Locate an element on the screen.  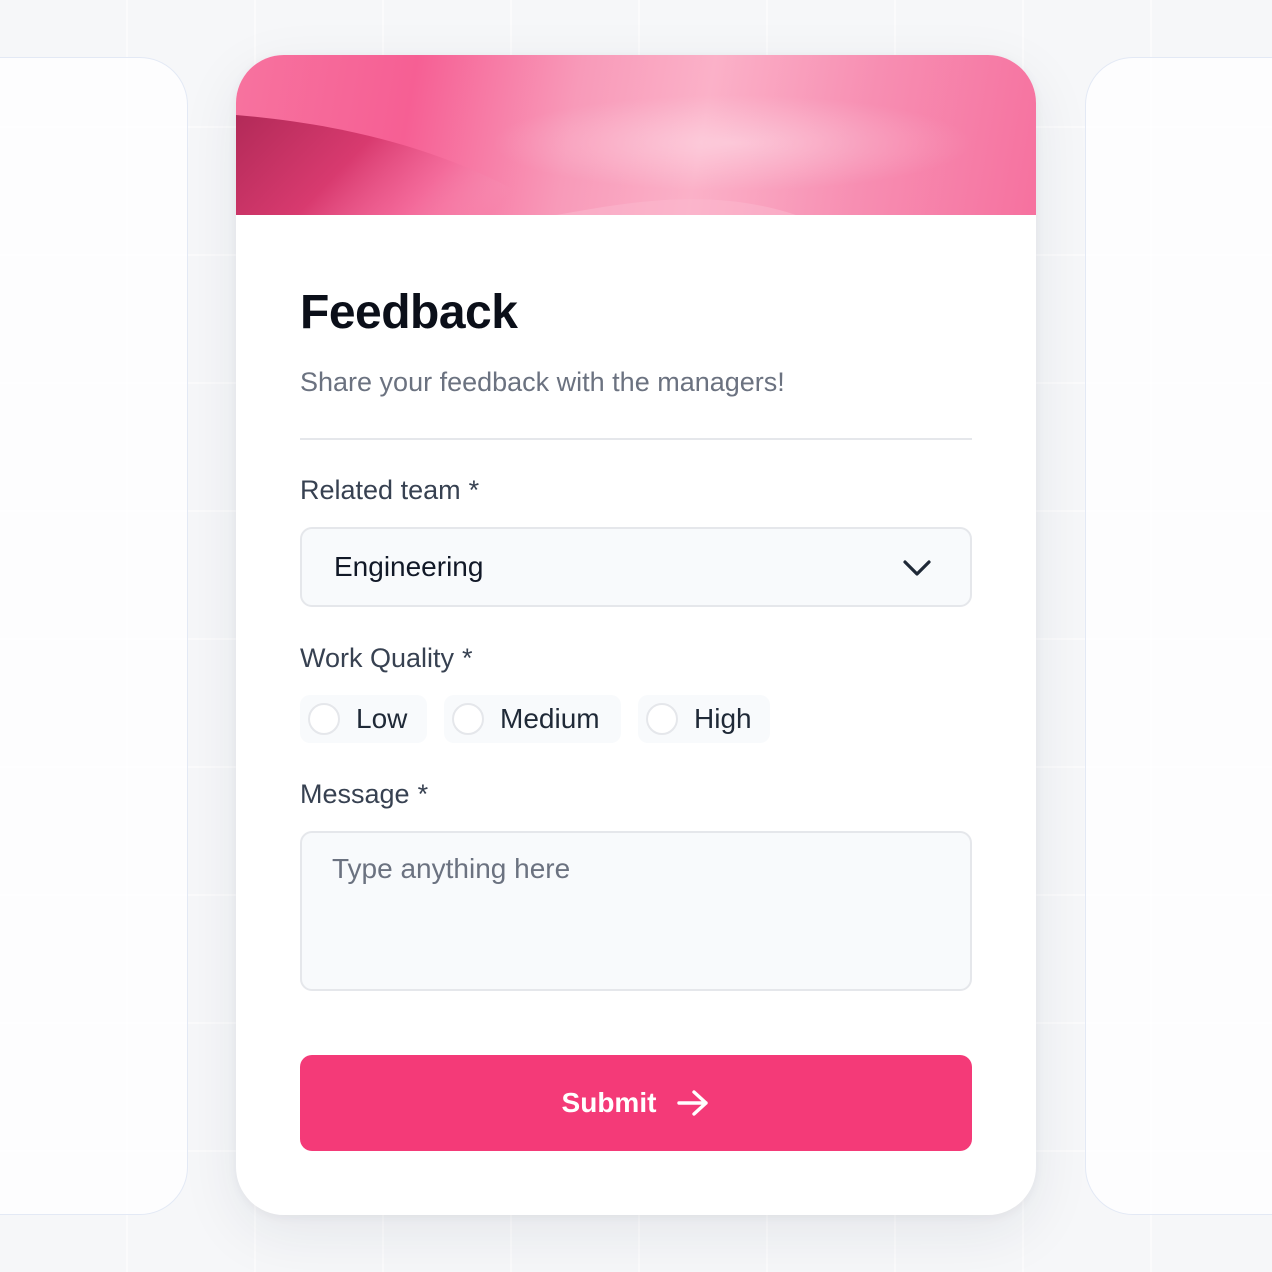
message-label: Message * is located at coordinates (364, 794).